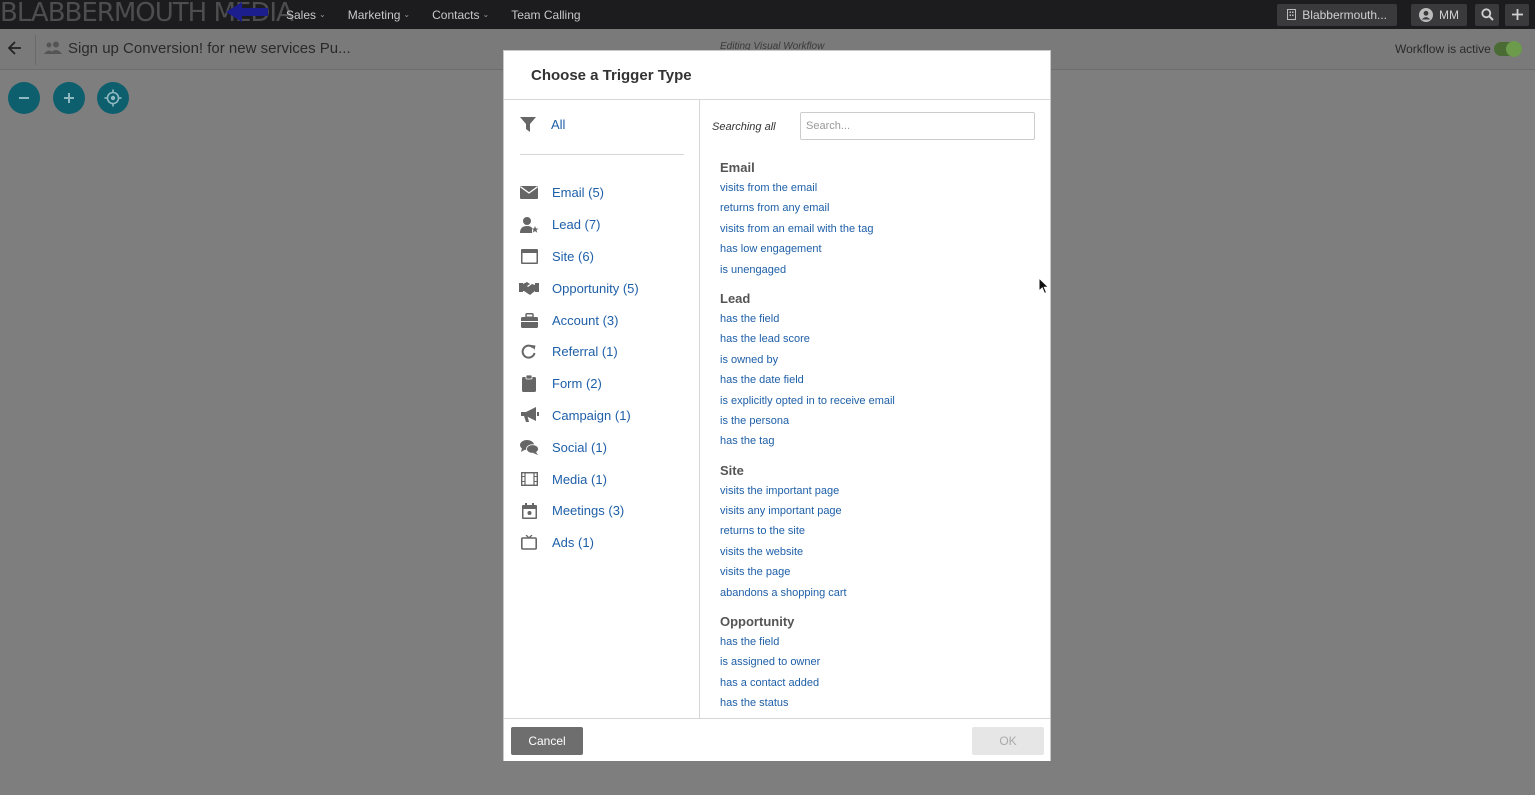 The height and width of the screenshot is (795, 1535). I want to click on dialog-footer: Cancel OK, so click(777, 739).